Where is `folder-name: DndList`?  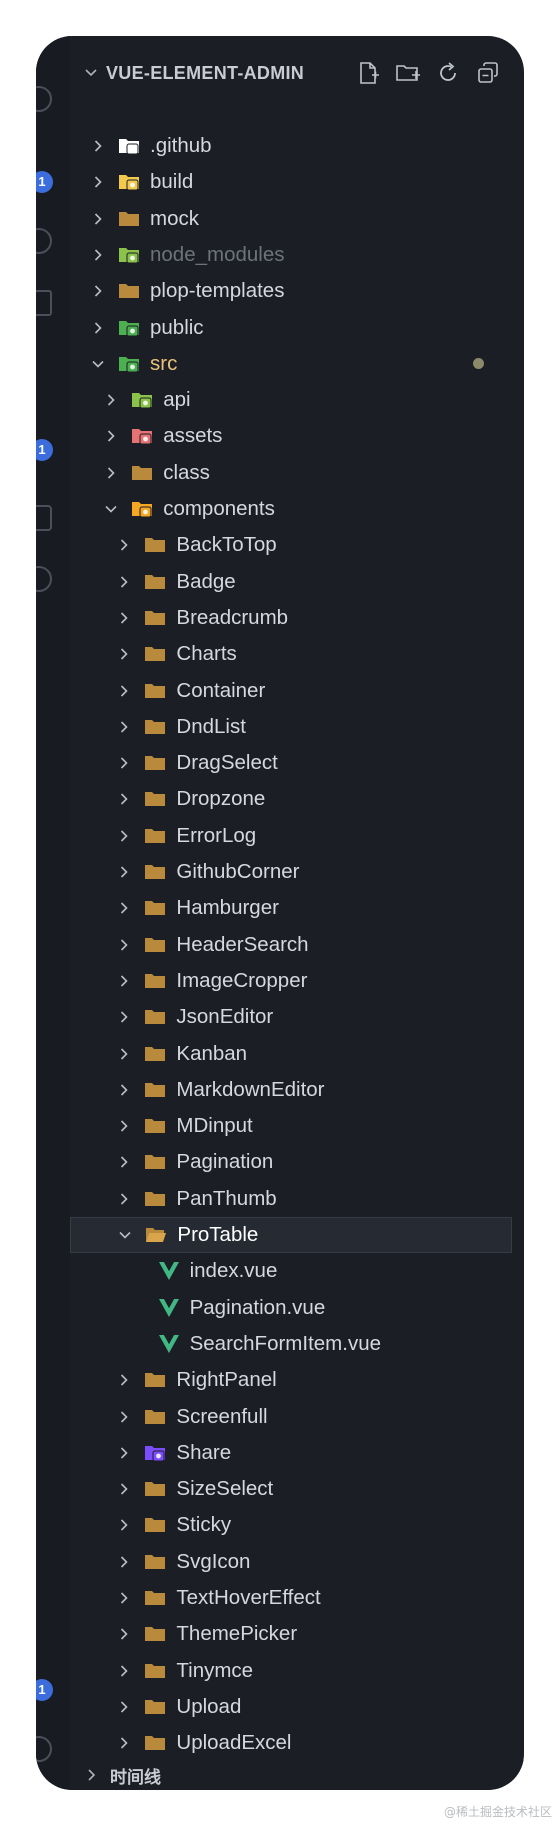
folder-name: DndList is located at coordinates (211, 726).